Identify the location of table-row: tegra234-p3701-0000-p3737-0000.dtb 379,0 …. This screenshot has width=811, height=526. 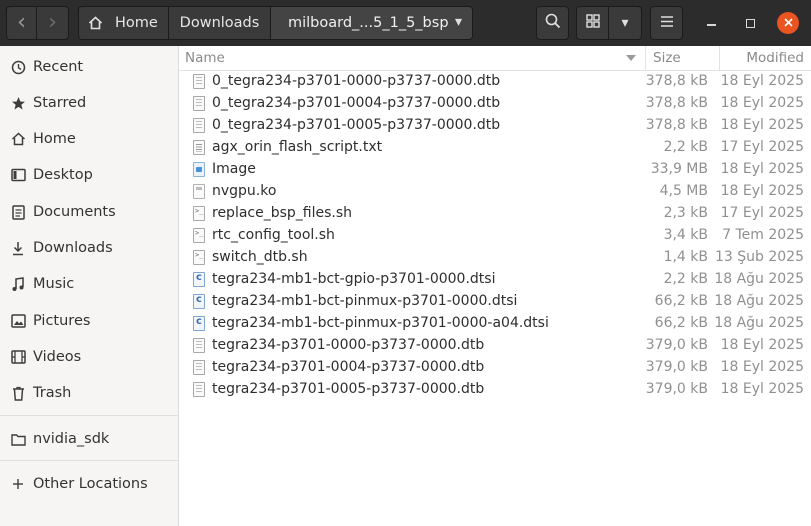
(495, 346).